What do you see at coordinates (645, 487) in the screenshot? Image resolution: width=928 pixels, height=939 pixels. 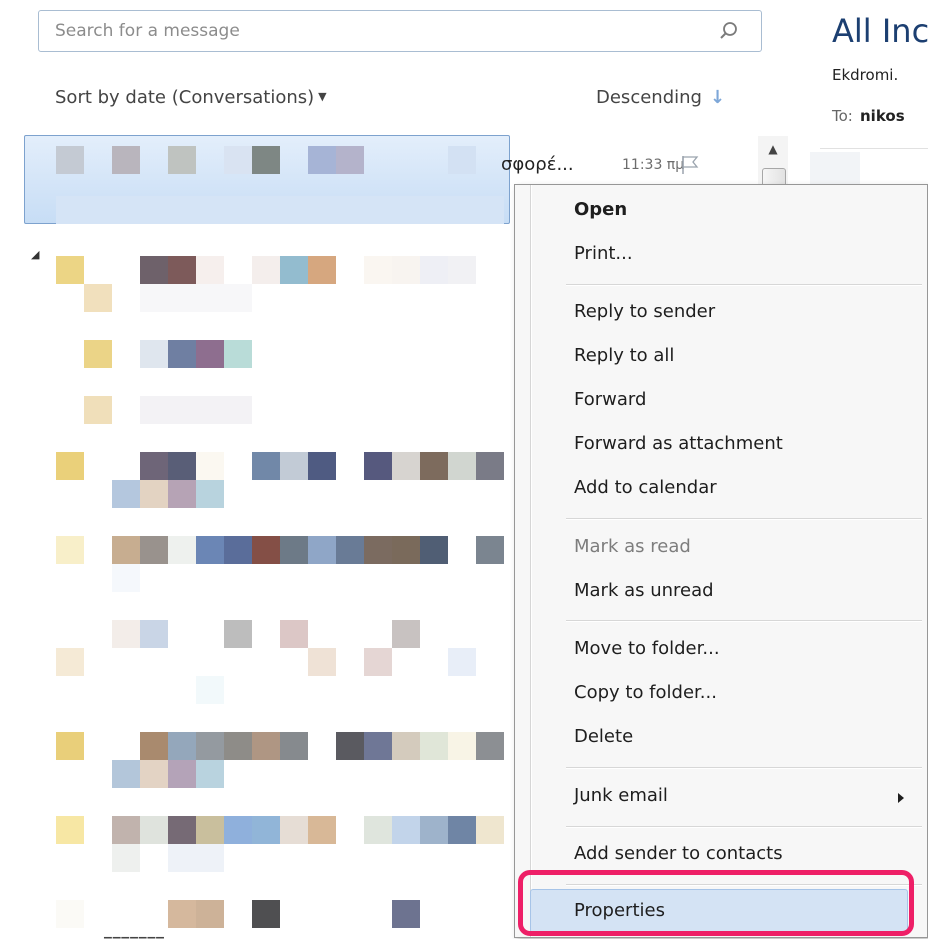 I see `menu-item-add-to-calendar: Add to calendar` at bounding box center [645, 487].